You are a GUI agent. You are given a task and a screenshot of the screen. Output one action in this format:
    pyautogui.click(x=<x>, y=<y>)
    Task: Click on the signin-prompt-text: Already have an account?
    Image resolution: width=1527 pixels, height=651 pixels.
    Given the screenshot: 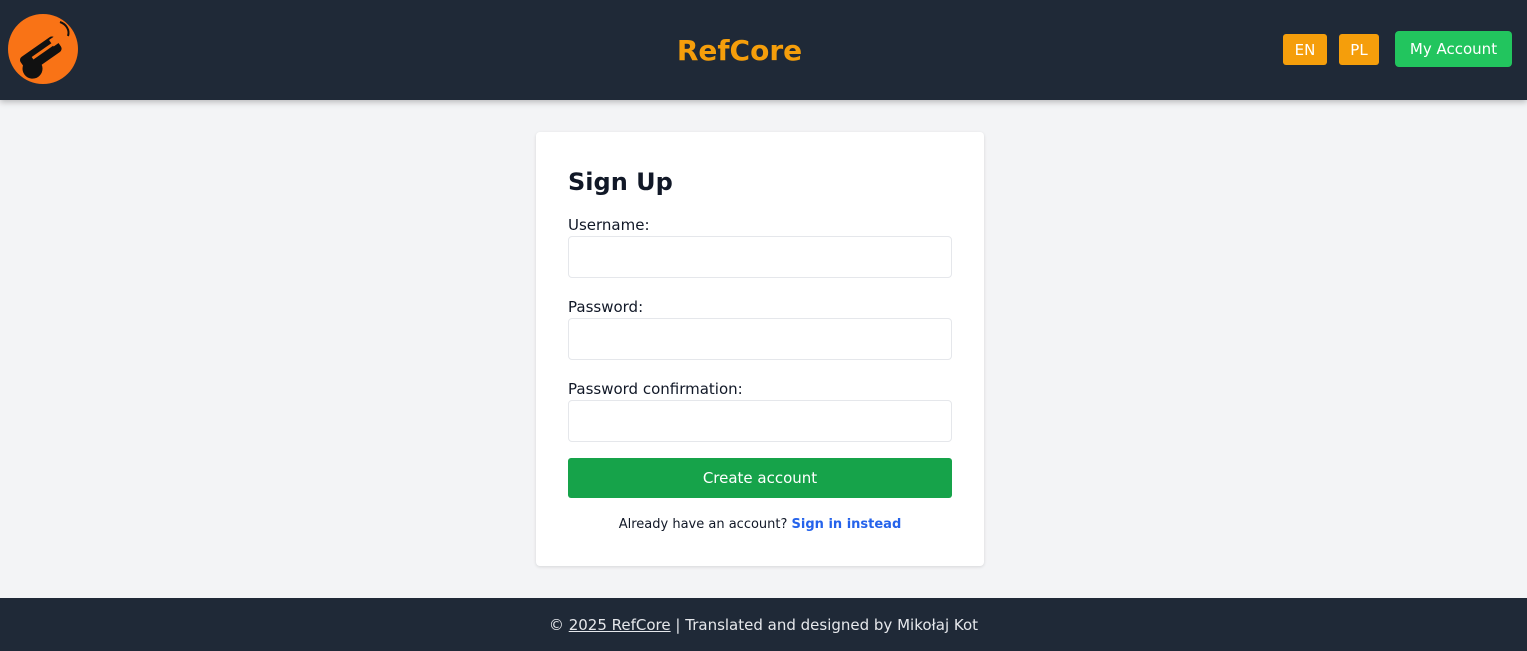 What is the action you would take?
    pyautogui.click(x=703, y=524)
    